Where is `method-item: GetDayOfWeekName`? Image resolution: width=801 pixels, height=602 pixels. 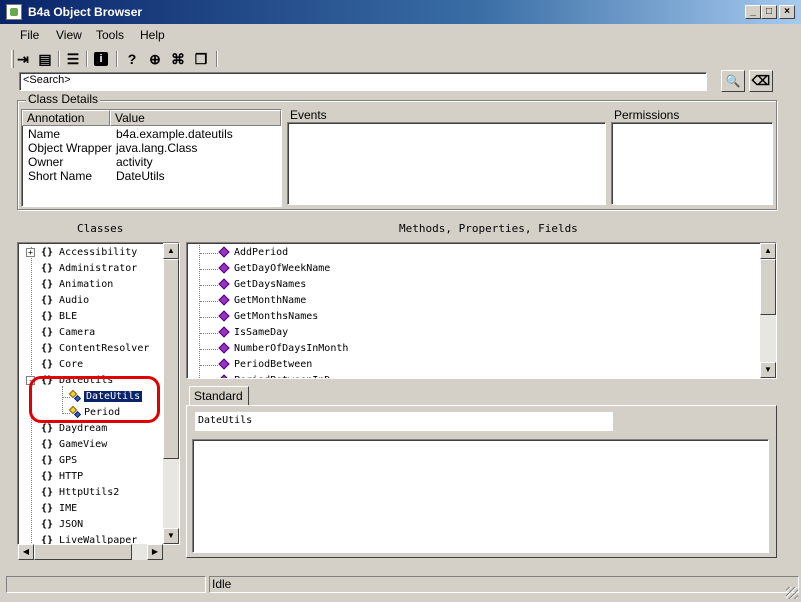 method-item: GetDayOfWeekName is located at coordinates (265, 269).